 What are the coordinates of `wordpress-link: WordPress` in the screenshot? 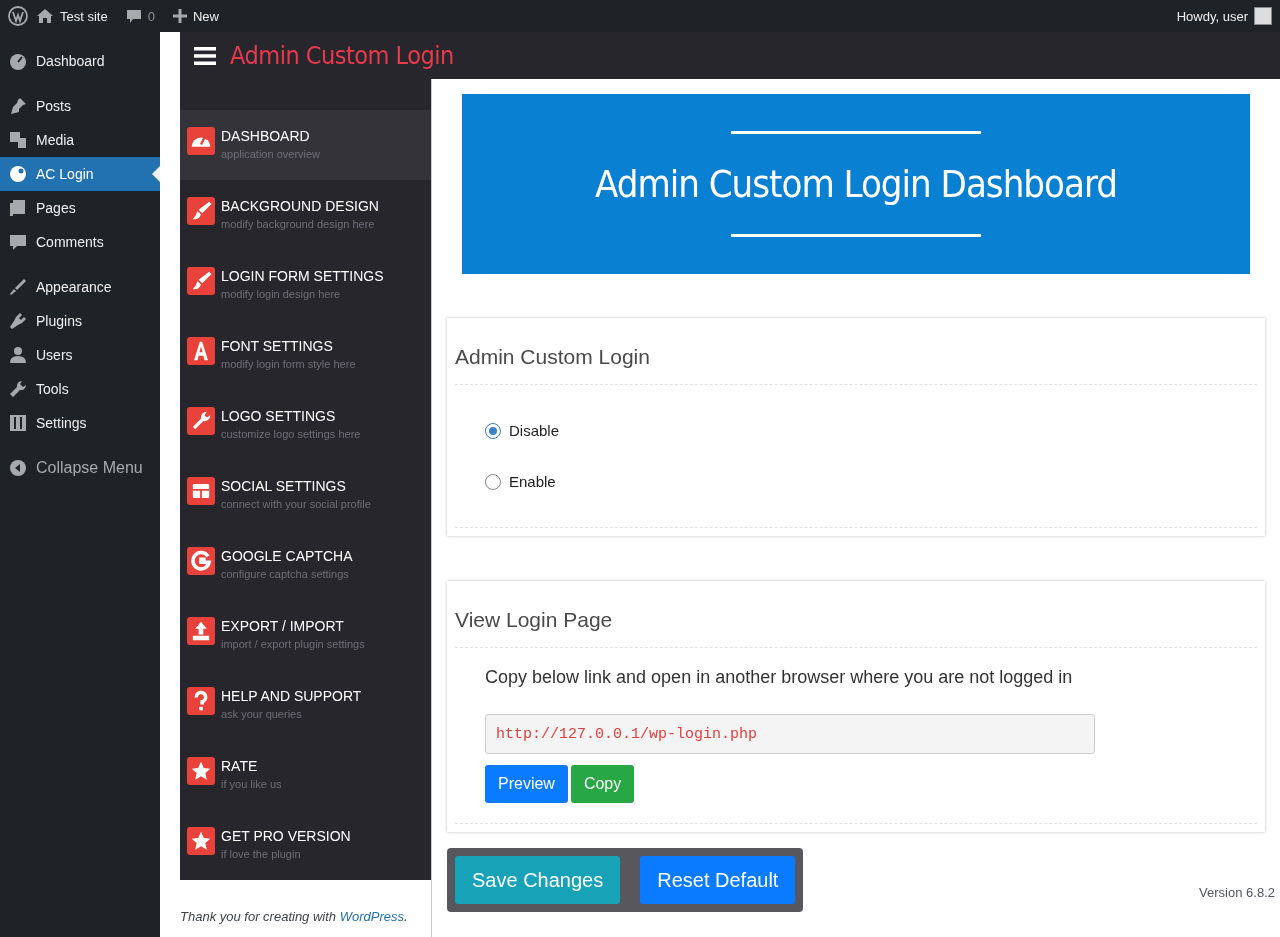 It's located at (371, 916).